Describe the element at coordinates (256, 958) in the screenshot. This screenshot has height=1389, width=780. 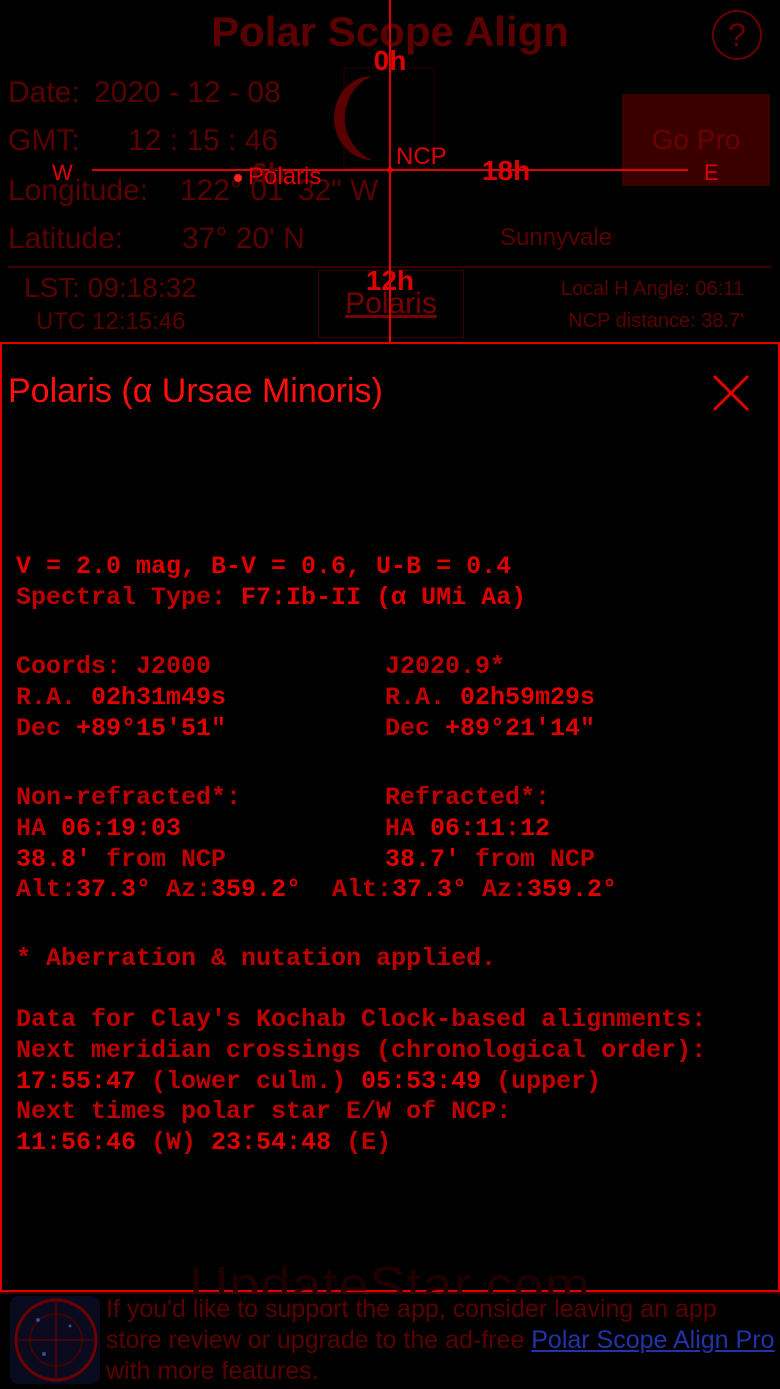
I see `aberration-note: * Aberration & nutation applied.` at that location.